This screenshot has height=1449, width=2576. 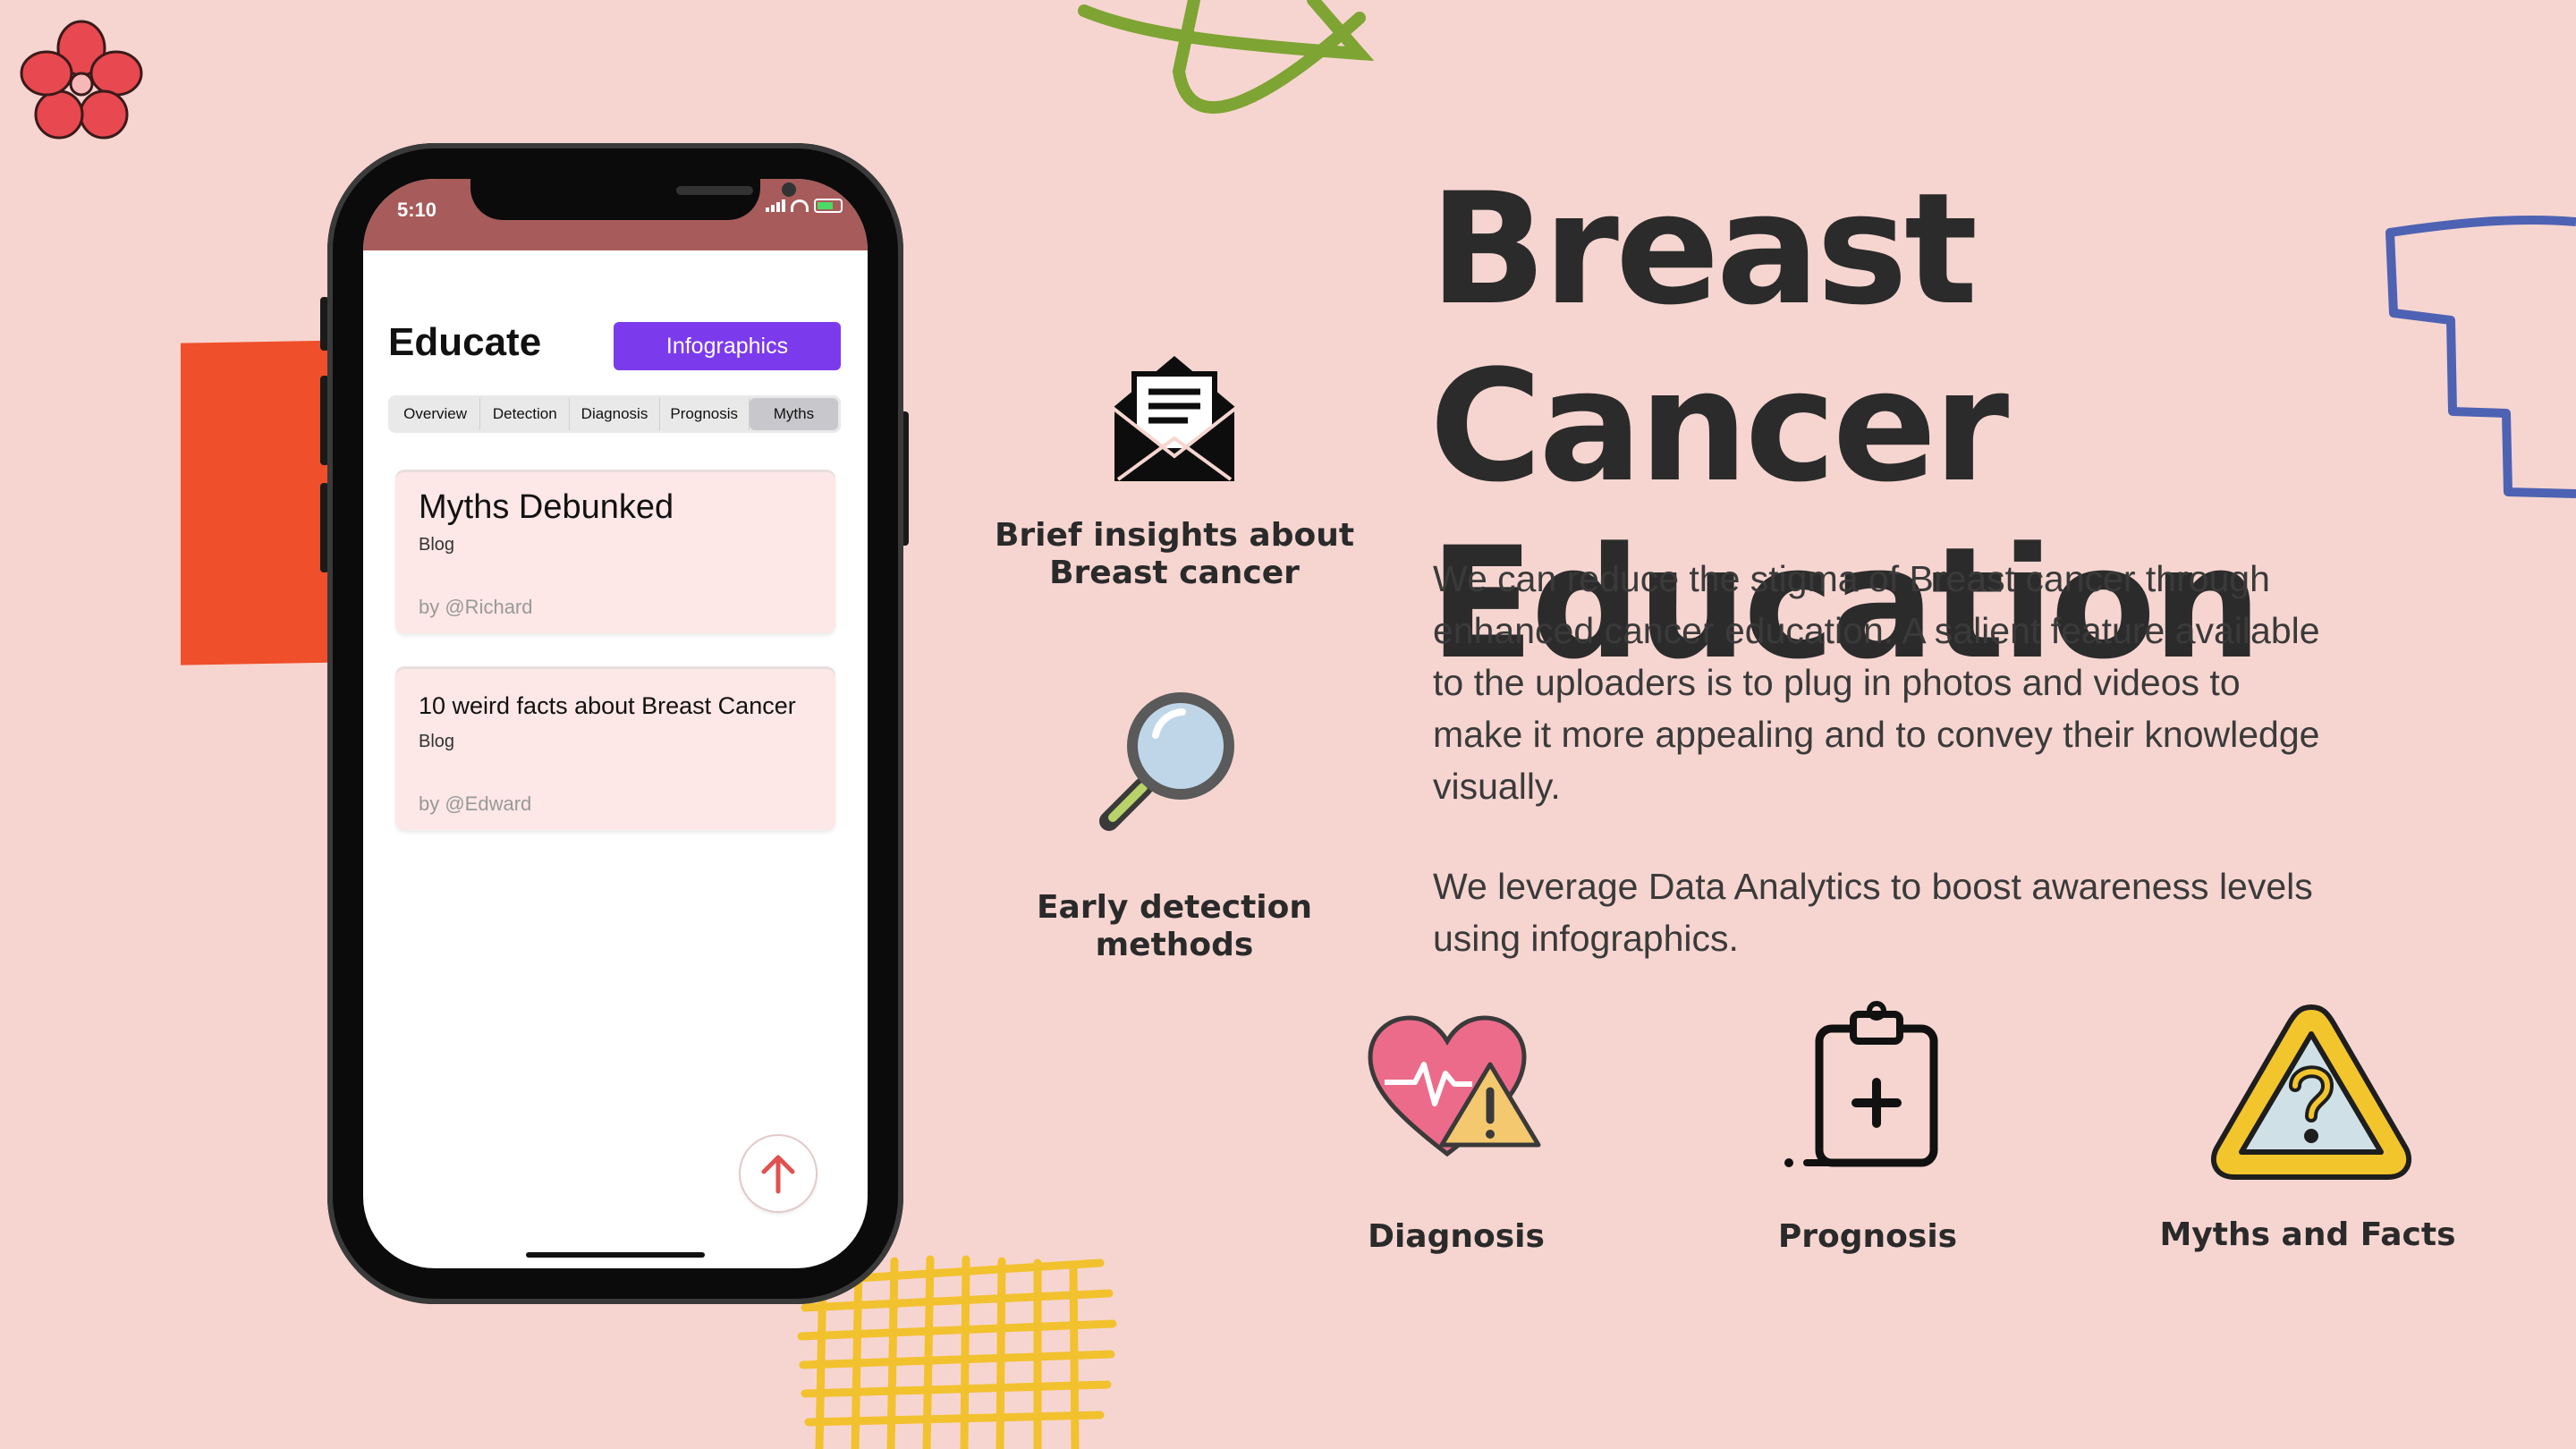 What do you see at coordinates (81, 80) in the screenshot?
I see `flower-decoration` at bounding box center [81, 80].